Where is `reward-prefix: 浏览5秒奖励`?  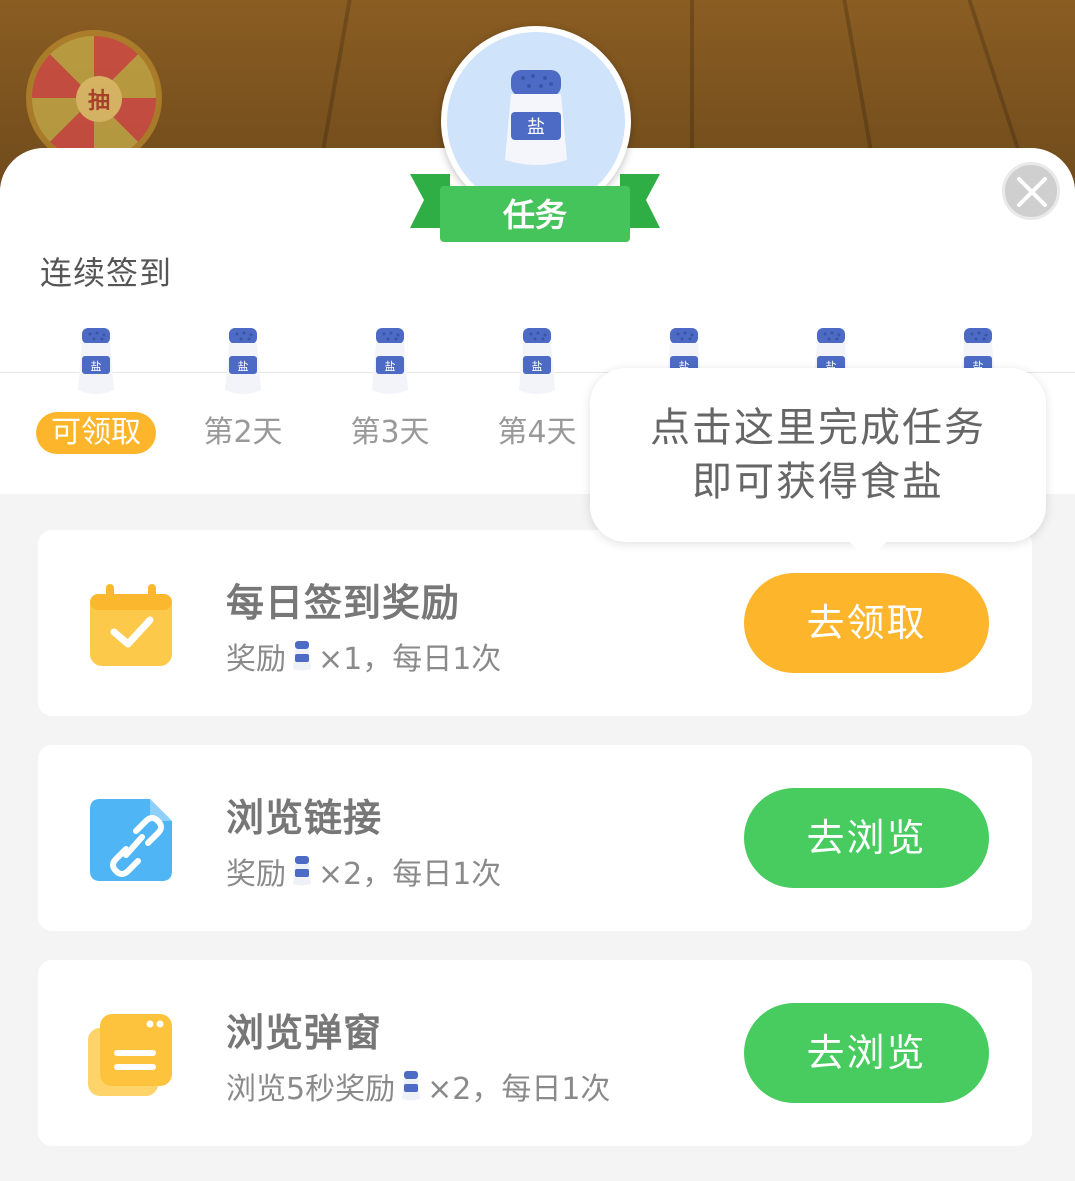
reward-prefix: 浏览5秒奖励 is located at coordinates (311, 1089).